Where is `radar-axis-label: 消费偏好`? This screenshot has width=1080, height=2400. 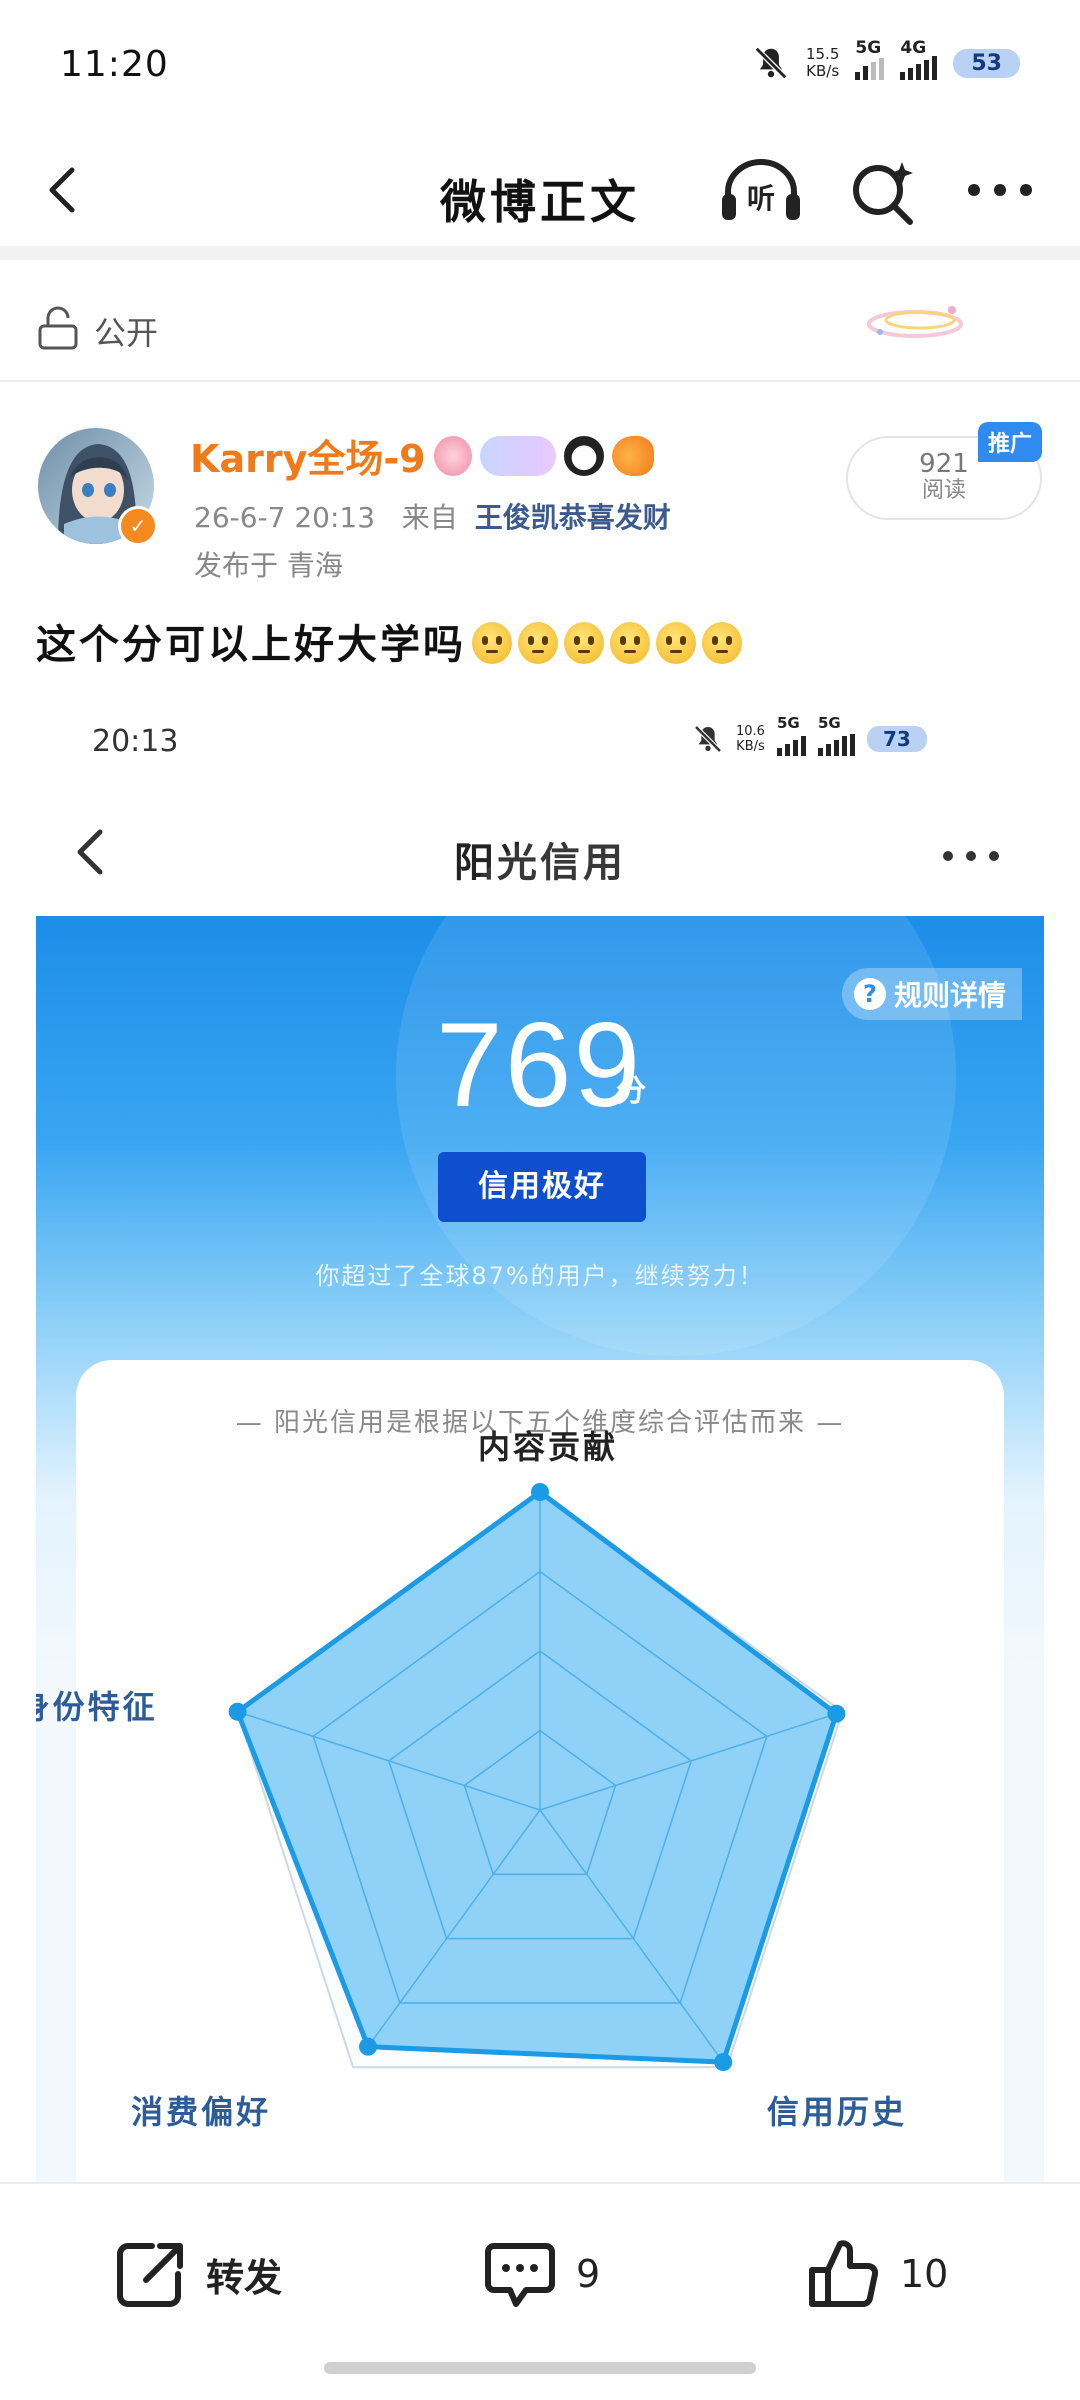
radar-axis-label: 消费偏好 is located at coordinates (201, 2112).